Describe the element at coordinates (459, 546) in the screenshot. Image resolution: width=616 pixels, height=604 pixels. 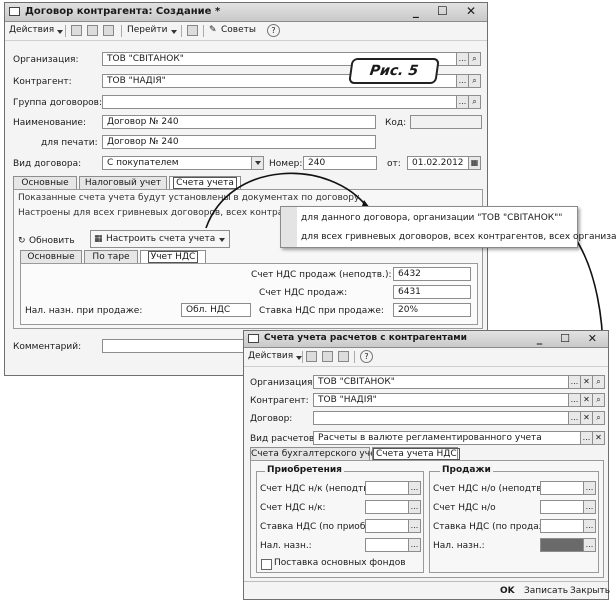
I see `sales-row-label: Нал. назн.:` at that location.